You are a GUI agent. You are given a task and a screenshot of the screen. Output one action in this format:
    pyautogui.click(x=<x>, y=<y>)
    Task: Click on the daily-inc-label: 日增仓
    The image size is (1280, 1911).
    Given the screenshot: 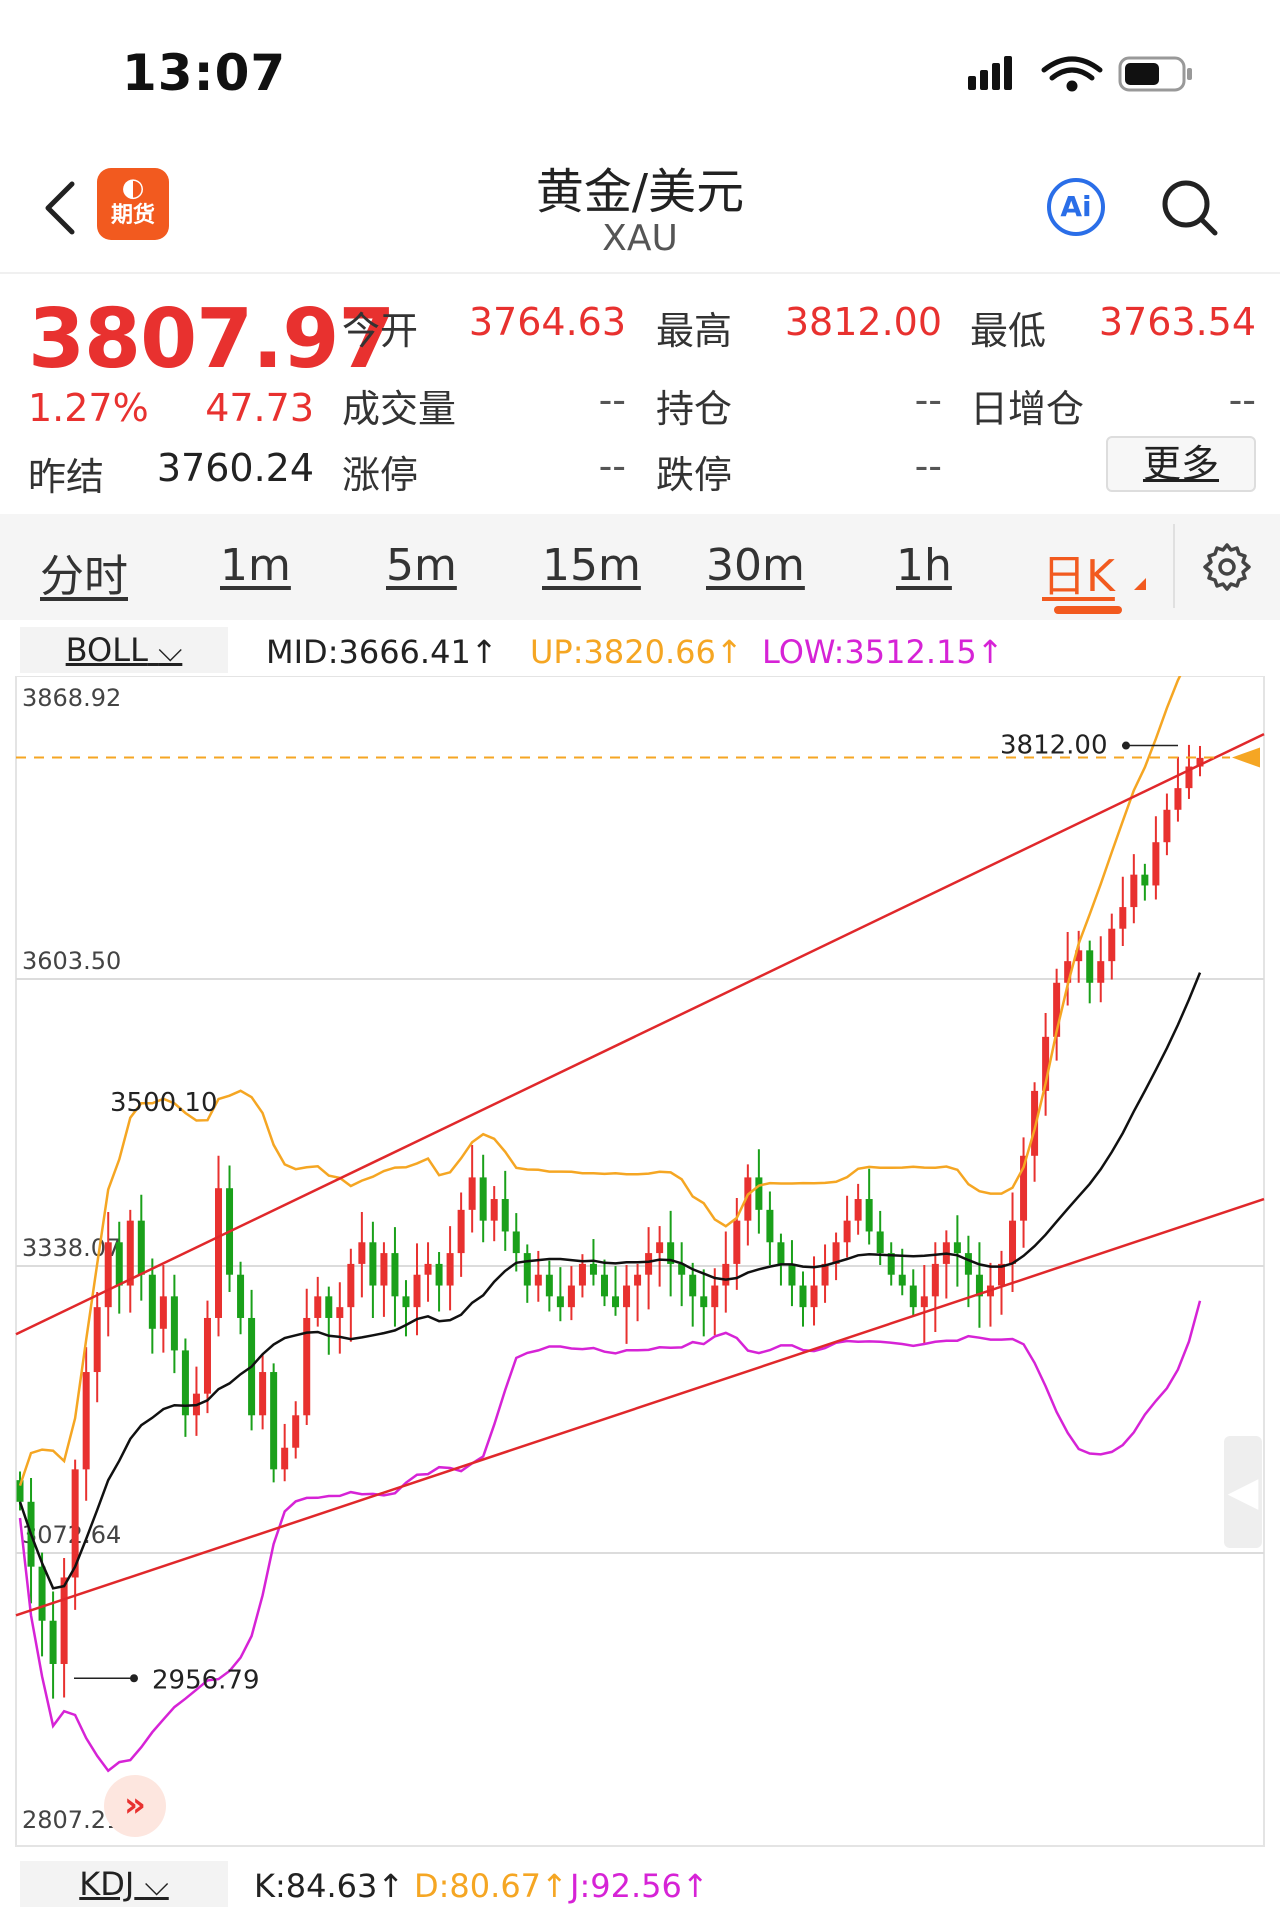 What is the action you would take?
    pyautogui.click(x=1027, y=409)
    